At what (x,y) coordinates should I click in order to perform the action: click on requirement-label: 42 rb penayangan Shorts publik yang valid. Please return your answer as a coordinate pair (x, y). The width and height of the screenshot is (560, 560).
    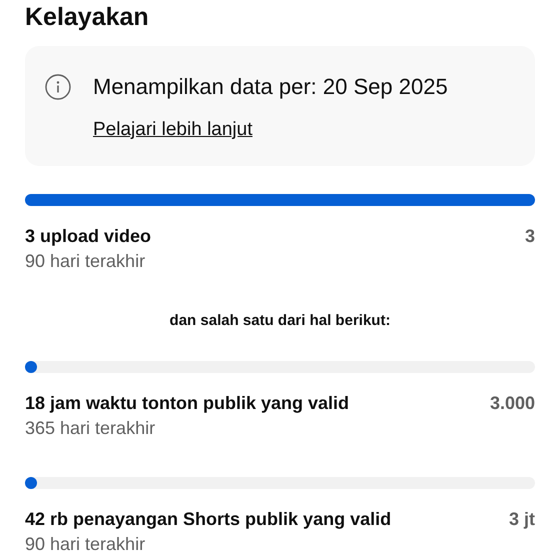
    Looking at the image, I should click on (208, 519).